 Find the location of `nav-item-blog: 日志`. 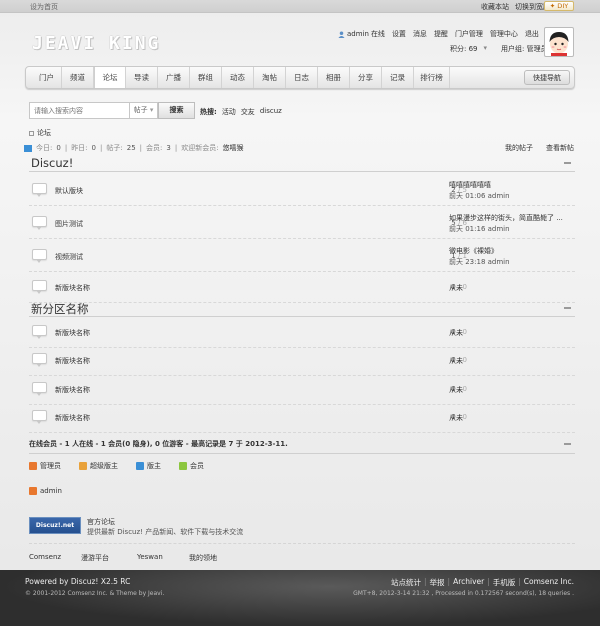

nav-item-blog: 日志 is located at coordinates (302, 77).